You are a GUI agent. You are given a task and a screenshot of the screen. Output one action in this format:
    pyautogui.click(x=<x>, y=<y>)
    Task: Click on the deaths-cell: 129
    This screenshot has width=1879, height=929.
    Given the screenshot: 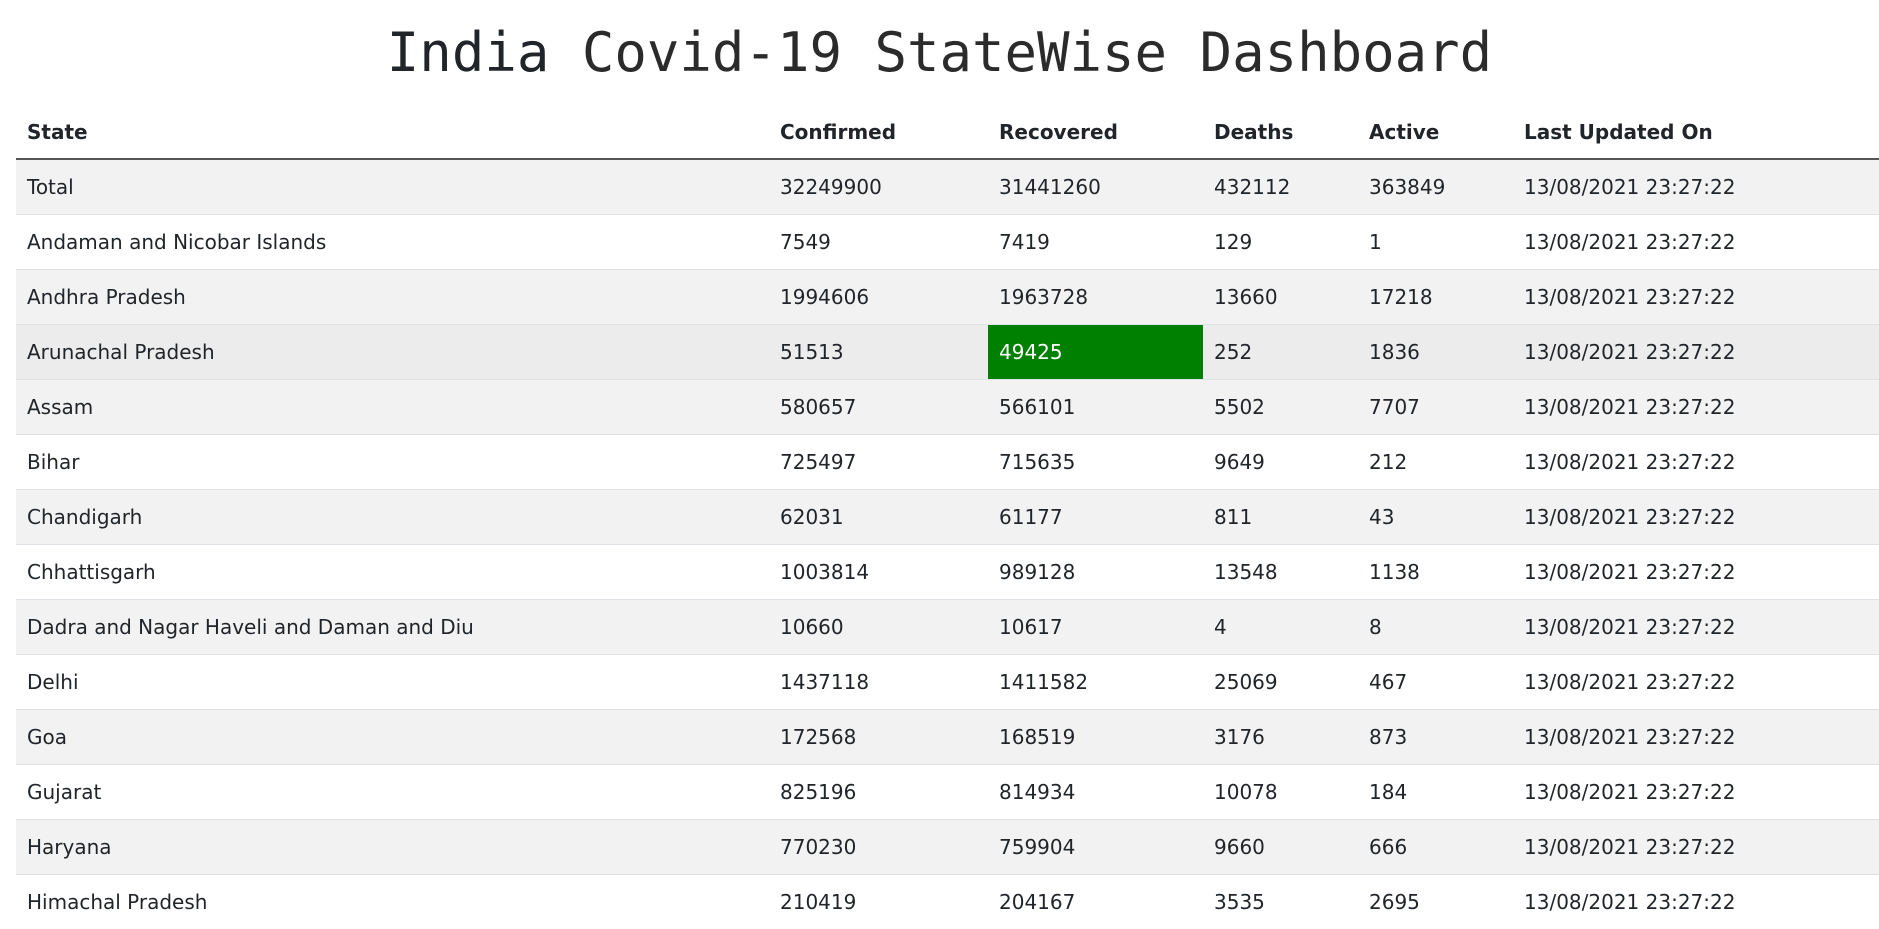 What is the action you would take?
    pyautogui.click(x=1280, y=242)
    